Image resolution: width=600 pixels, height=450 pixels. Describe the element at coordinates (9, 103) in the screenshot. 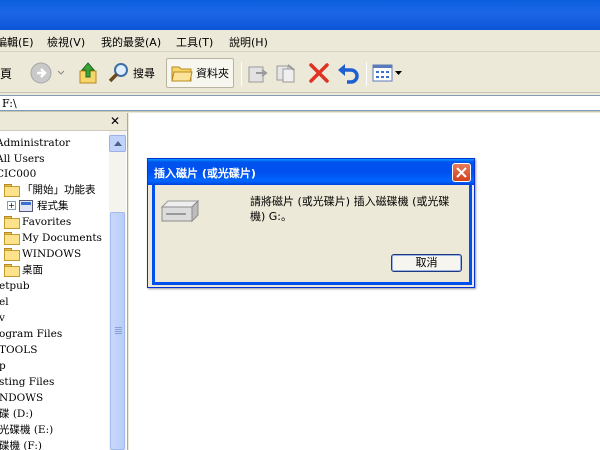

I see `address-value: F:\` at that location.